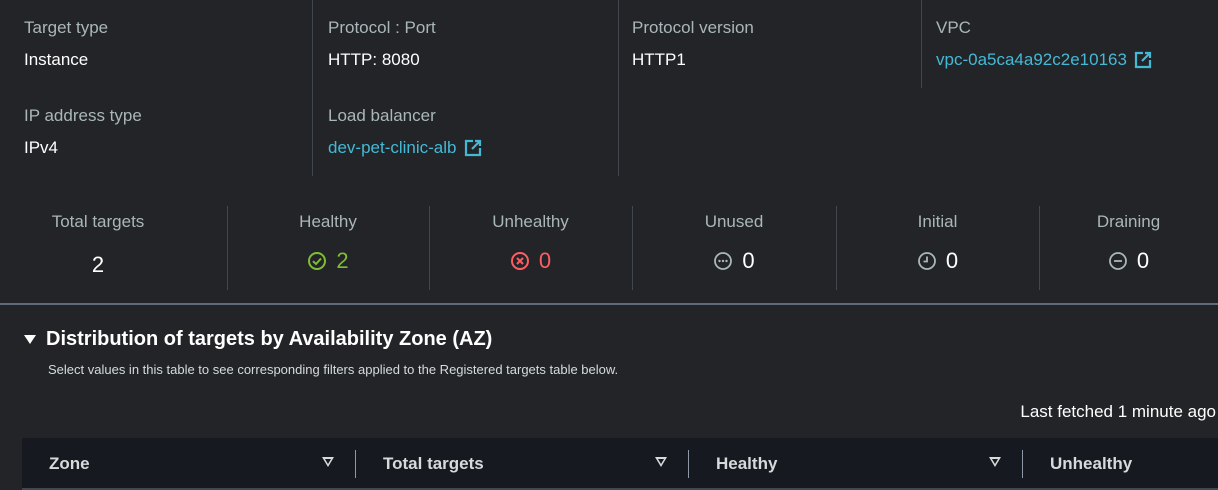 This screenshot has height=490, width=1218. What do you see at coordinates (952, 260) in the screenshot?
I see `initial-value: 0` at bounding box center [952, 260].